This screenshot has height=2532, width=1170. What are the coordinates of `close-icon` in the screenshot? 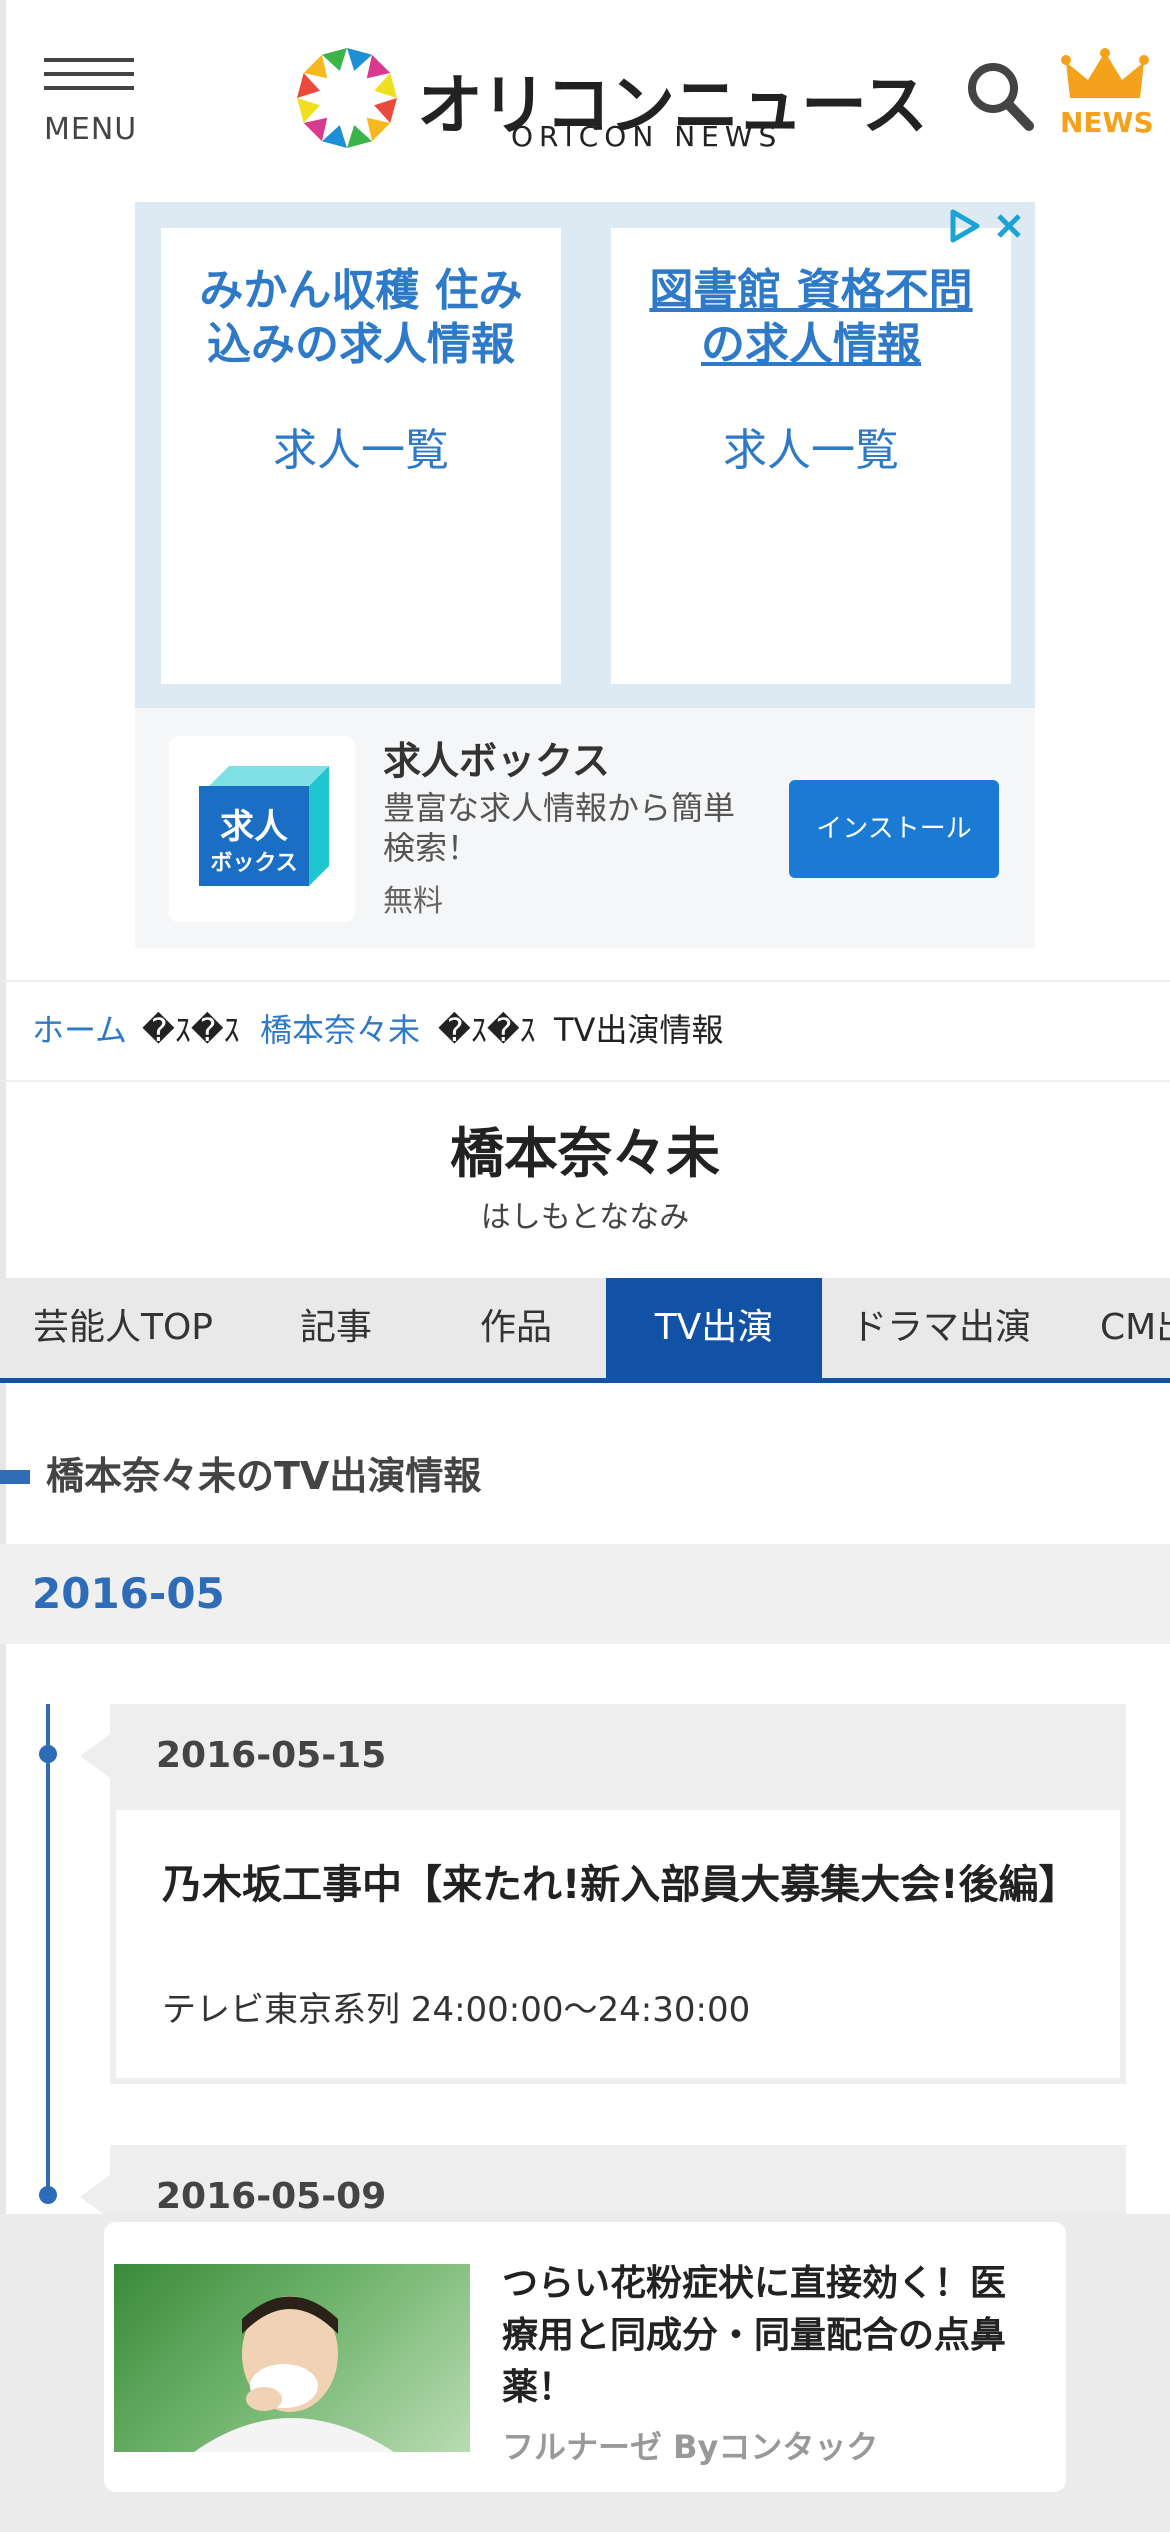 It's located at (1009, 226).